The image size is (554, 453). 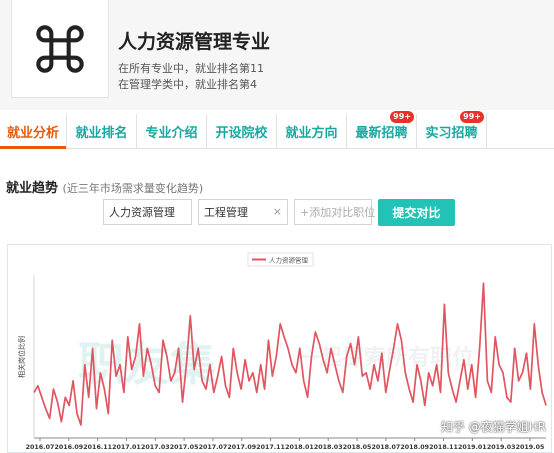 What do you see at coordinates (184, 447) in the screenshot?
I see `x-tick-label: 2017.05` at bounding box center [184, 447].